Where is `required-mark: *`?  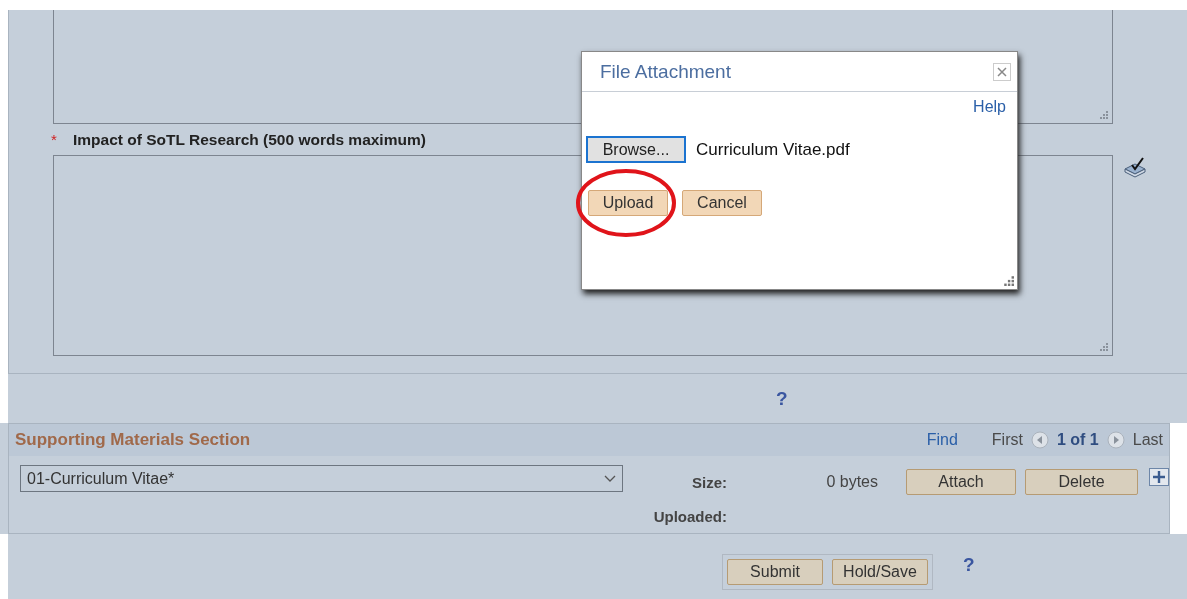
required-mark: * is located at coordinates (54, 139).